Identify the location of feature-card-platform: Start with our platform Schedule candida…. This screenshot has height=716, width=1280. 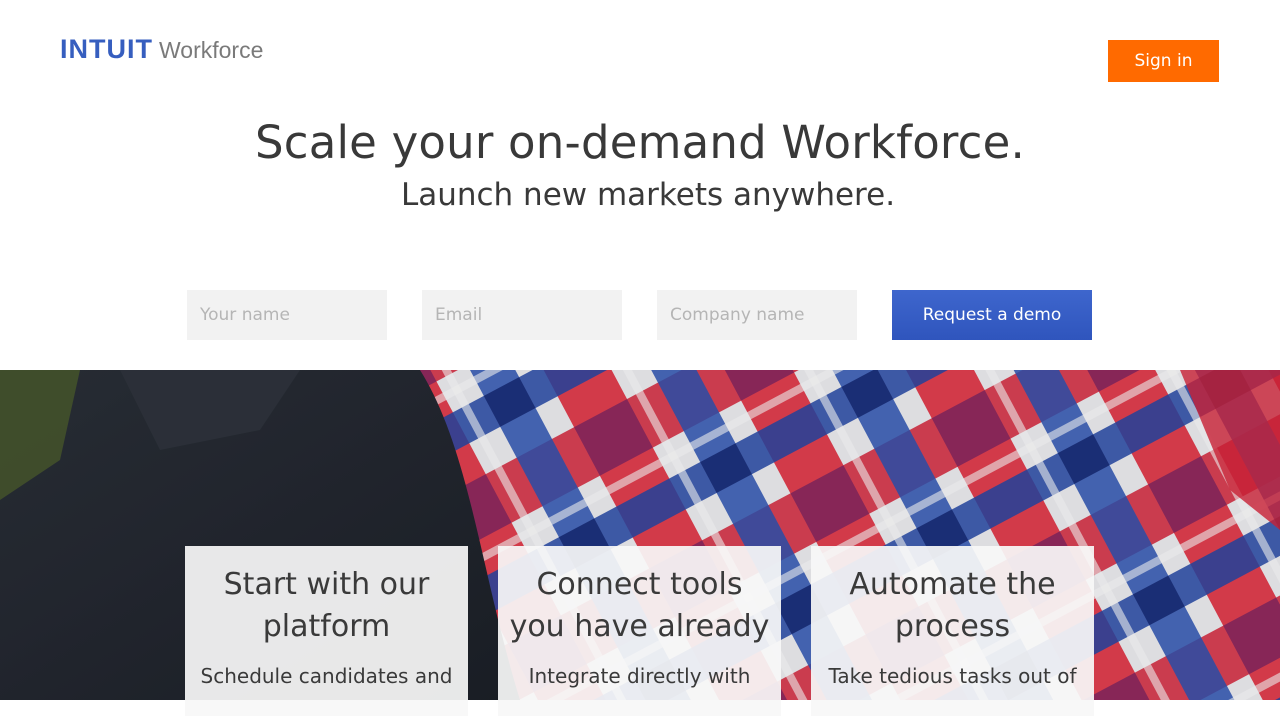
(326, 631).